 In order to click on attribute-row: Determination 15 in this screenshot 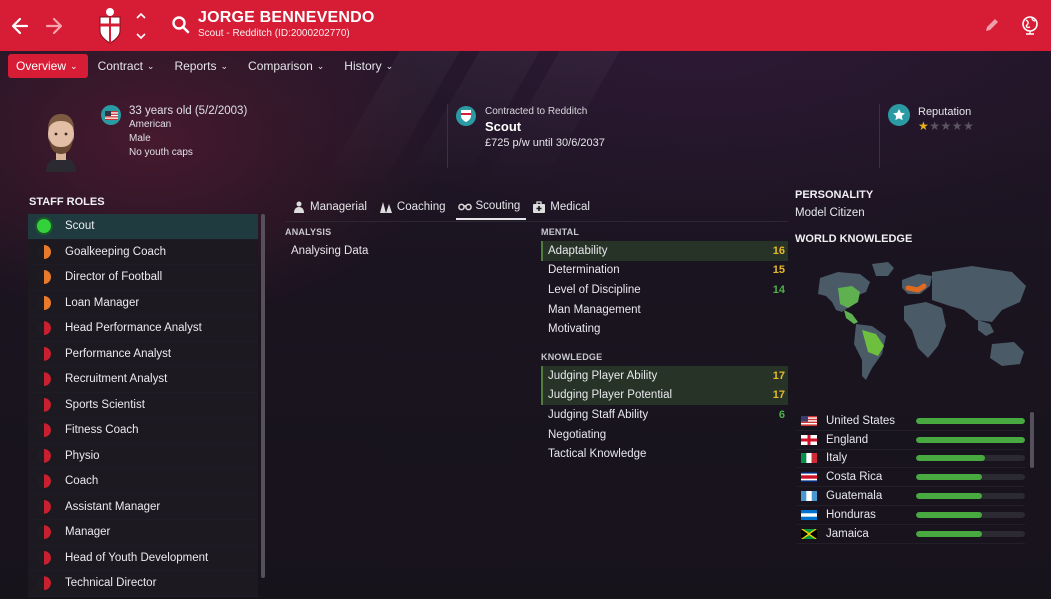, I will do `click(664, 271)`.